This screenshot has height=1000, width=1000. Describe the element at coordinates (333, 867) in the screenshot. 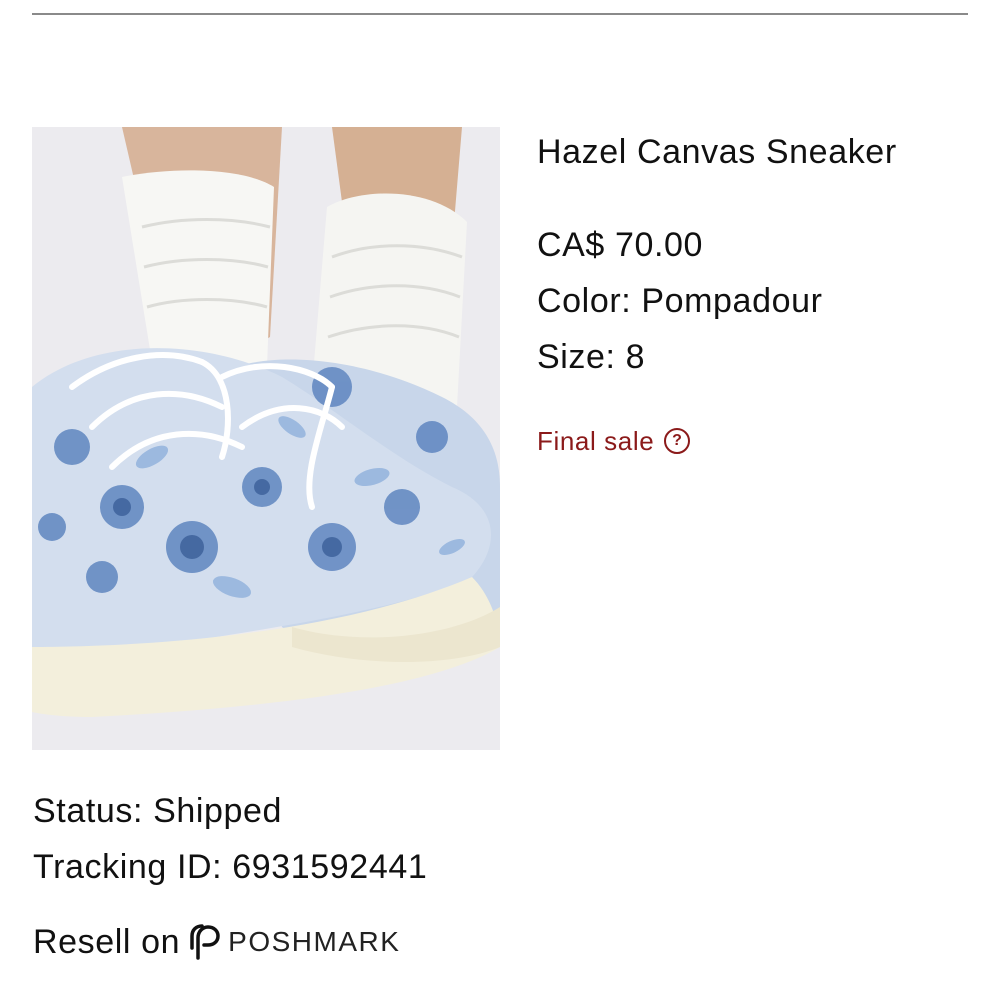

I see `tracking-id: Tracking ID: 6931592441` at that location.